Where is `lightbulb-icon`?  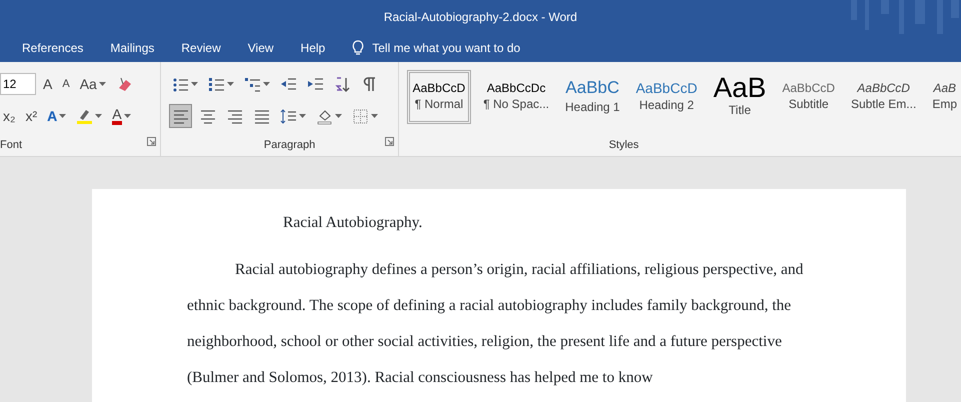
lightbulb-icon is located at coordinates (358, 48).